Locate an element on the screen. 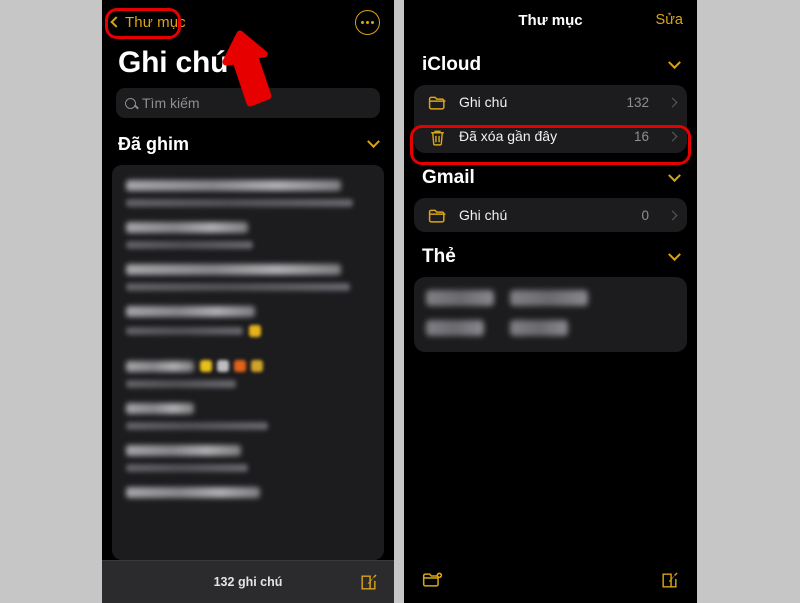  icloud-folder-list: Ghi chú 132 Đã xóa gần đây 16 is located at coordinates (550, 119).